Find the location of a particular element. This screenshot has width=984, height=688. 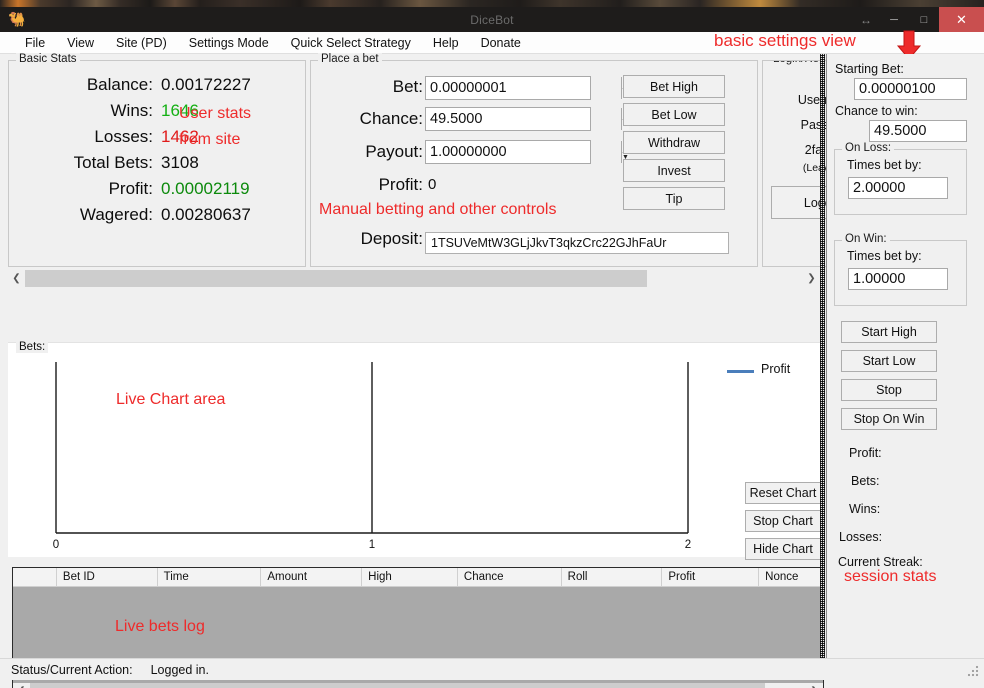

bet-high-button: Bet High is located at coordinates (674, 86).